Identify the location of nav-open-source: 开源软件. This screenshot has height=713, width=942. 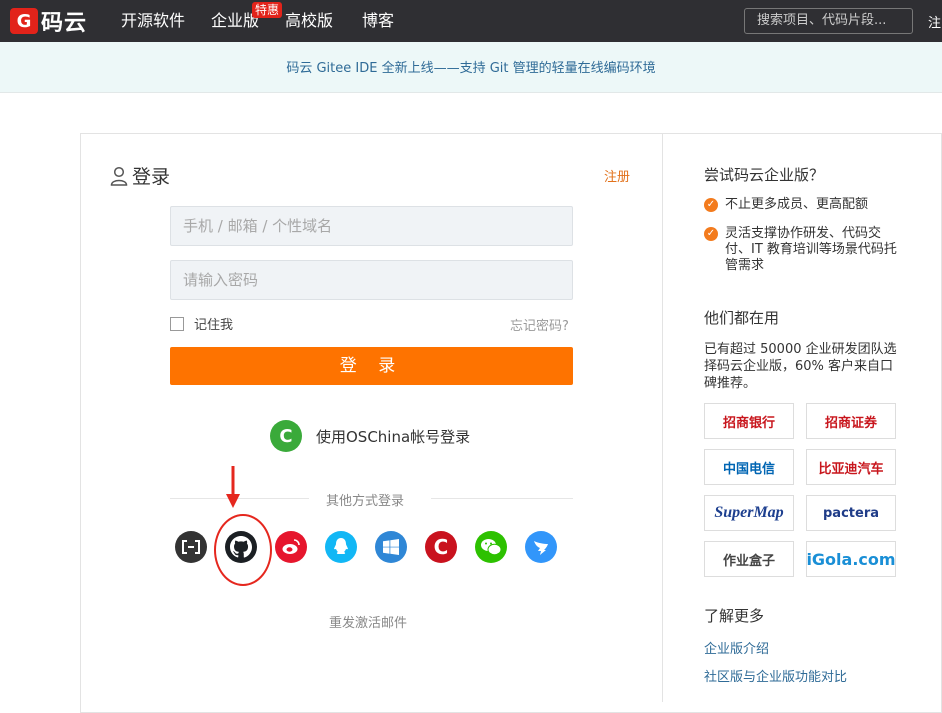
(153, 21).